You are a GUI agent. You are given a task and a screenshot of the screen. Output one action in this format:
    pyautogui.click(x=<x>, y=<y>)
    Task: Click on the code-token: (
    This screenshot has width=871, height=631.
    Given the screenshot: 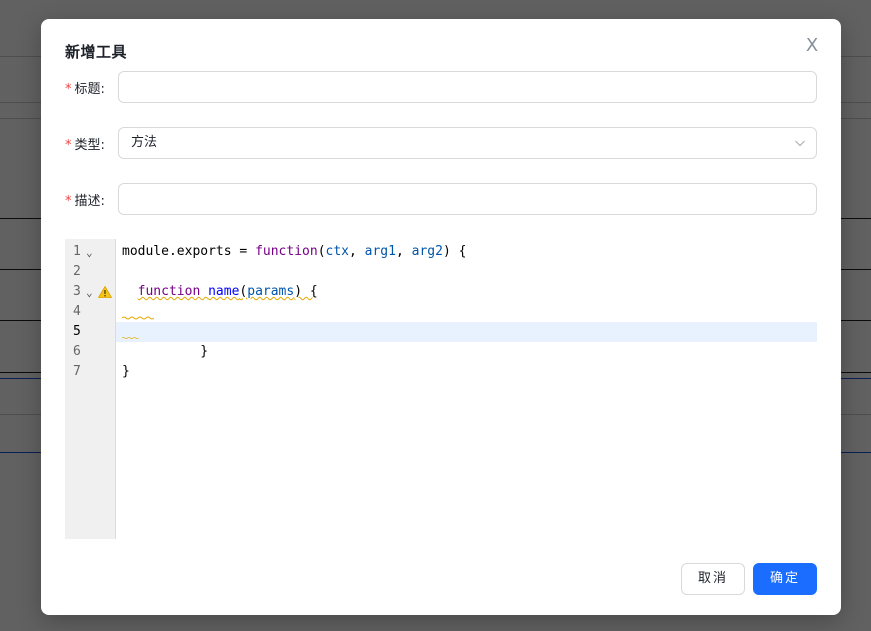 What is the action you would take?
    pyautogui.click(x=321, y=251)
    